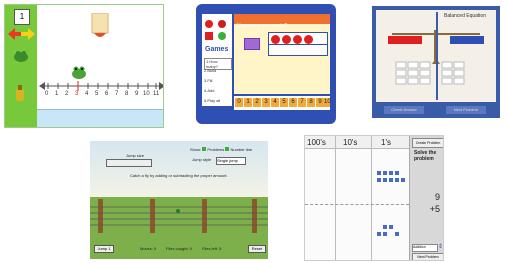 The height and width of the screenshot is (263, 508). What do you see at coordinates (210, 70) in the screenshot?
I see `menu-item: 2.Build` at bounding box center [210, 70].